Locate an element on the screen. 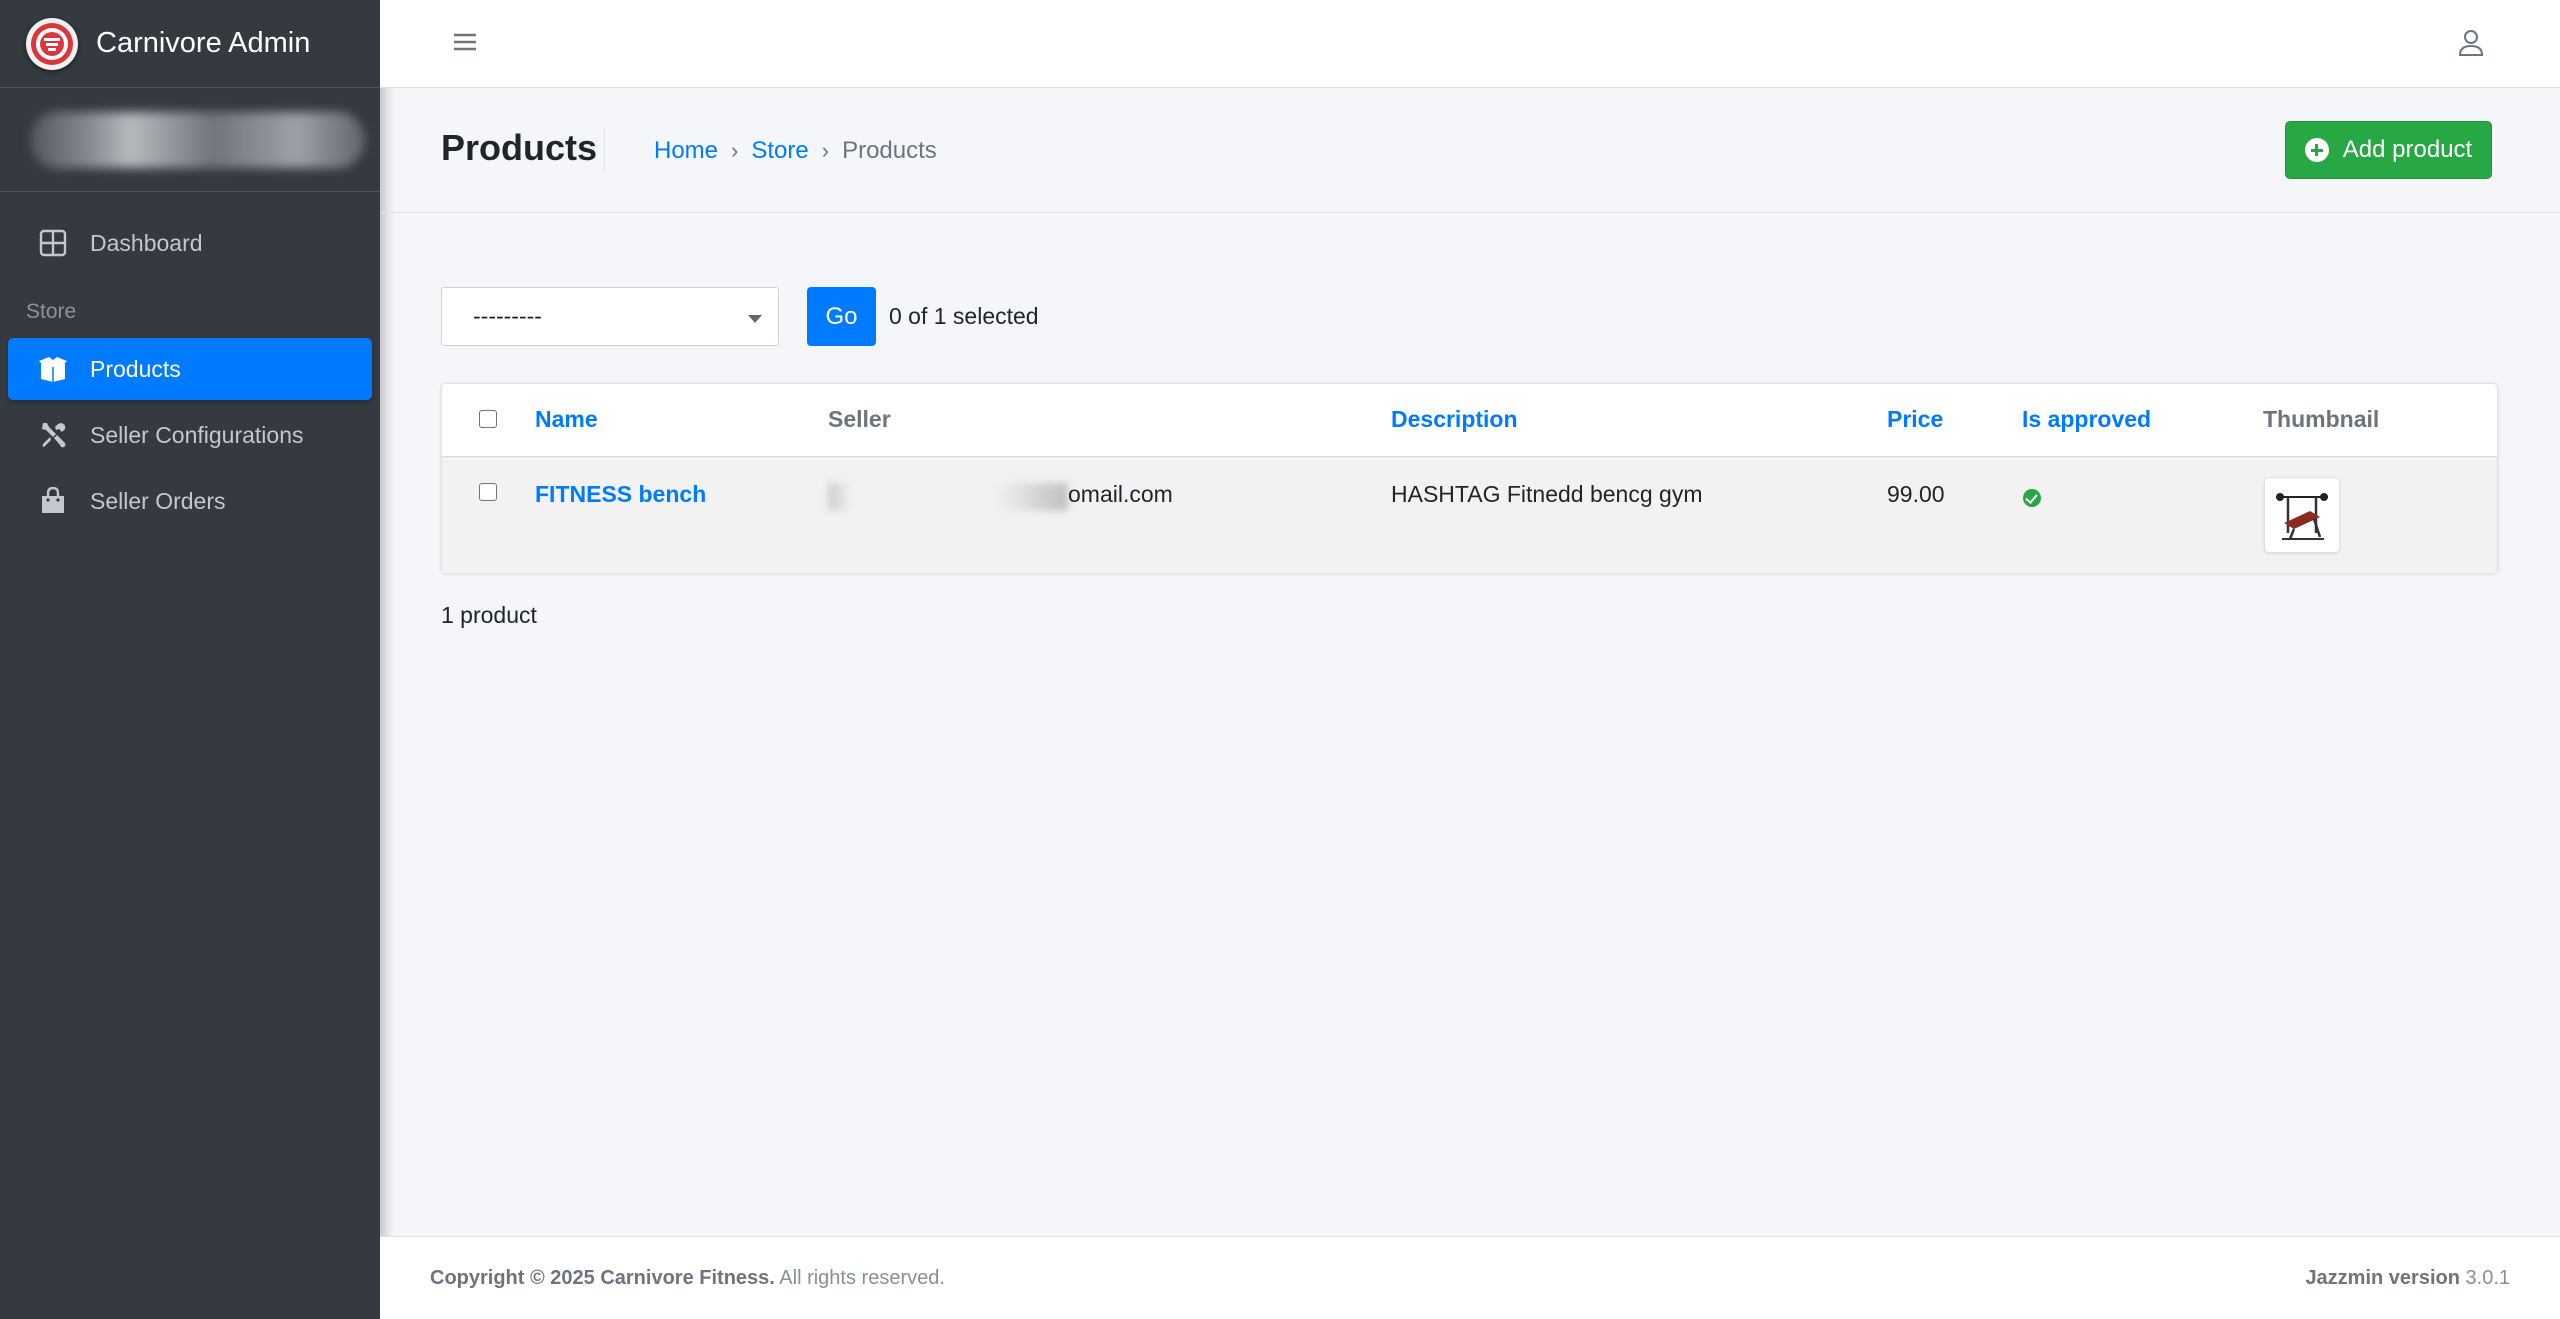  product-thumbnail is located at coordinates (2302, 515).